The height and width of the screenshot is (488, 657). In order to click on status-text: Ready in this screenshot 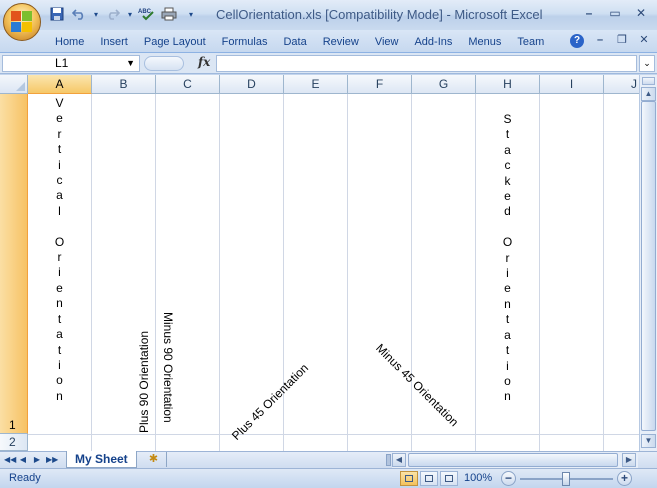, I will do `click(25, 478)`.